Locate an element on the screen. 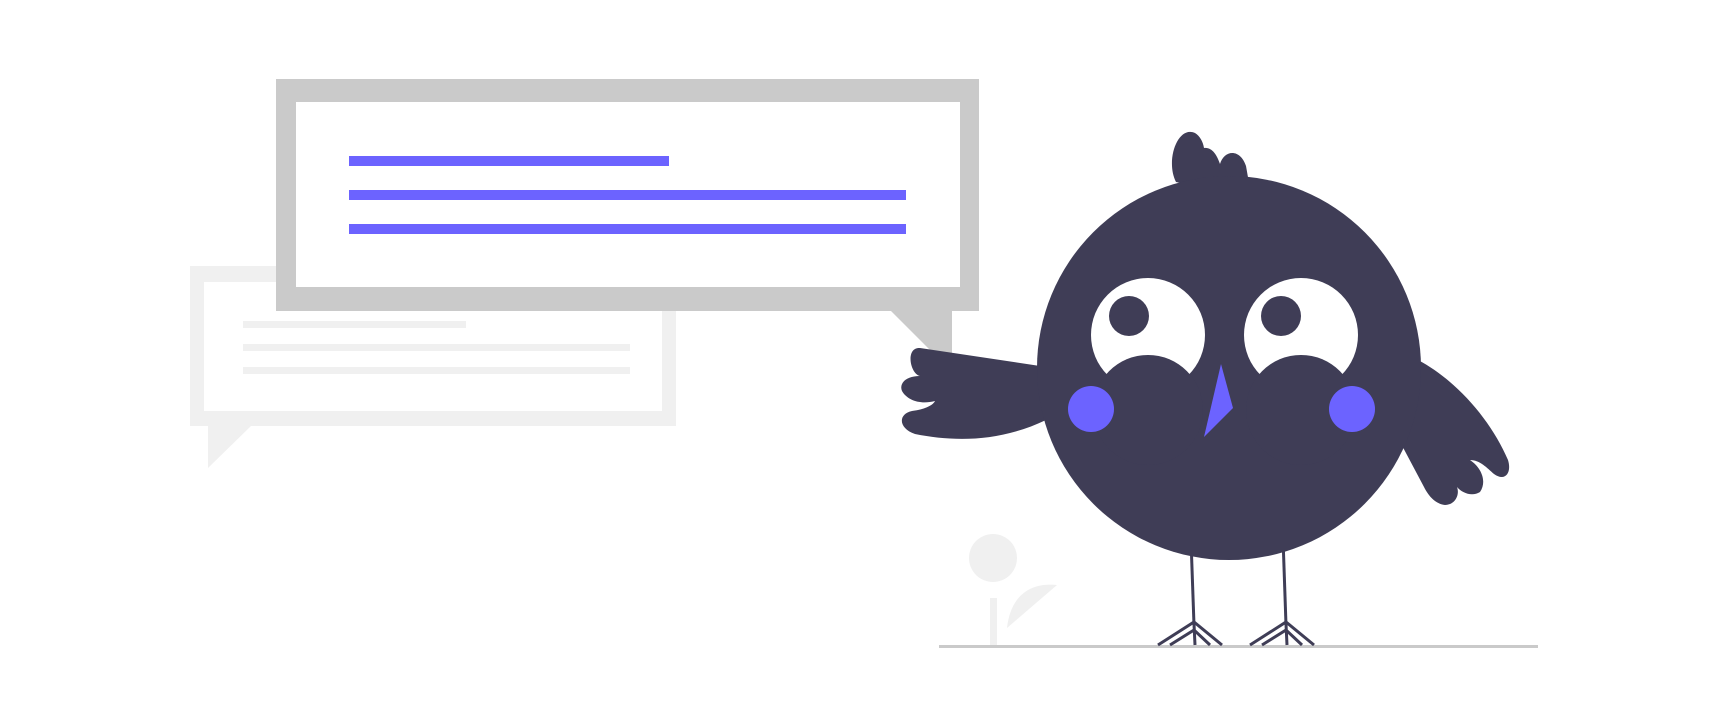 Image resolution: width=1727 pixels, height=728 pixels. left-foot is located at coordinates (1190, 633).